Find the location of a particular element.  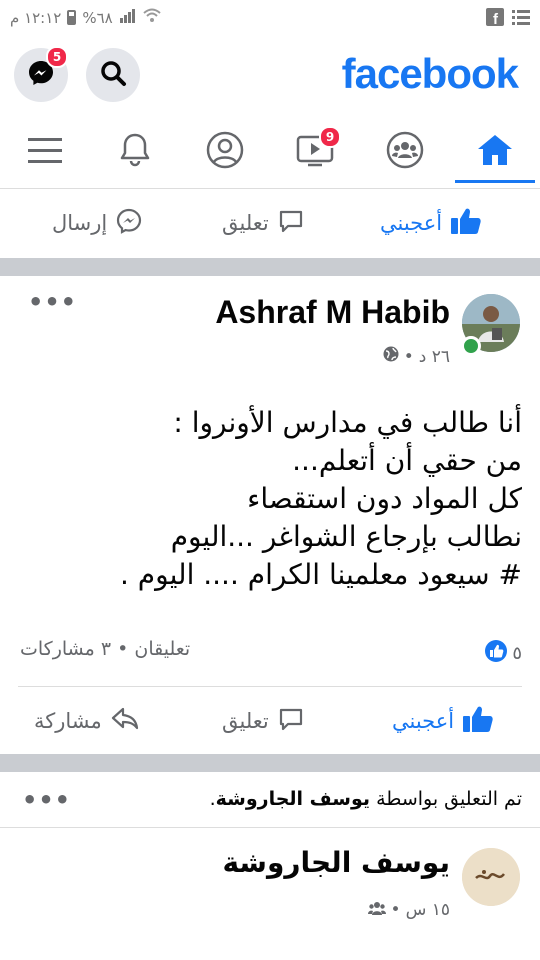

divider is located at coordinates (270, 827).